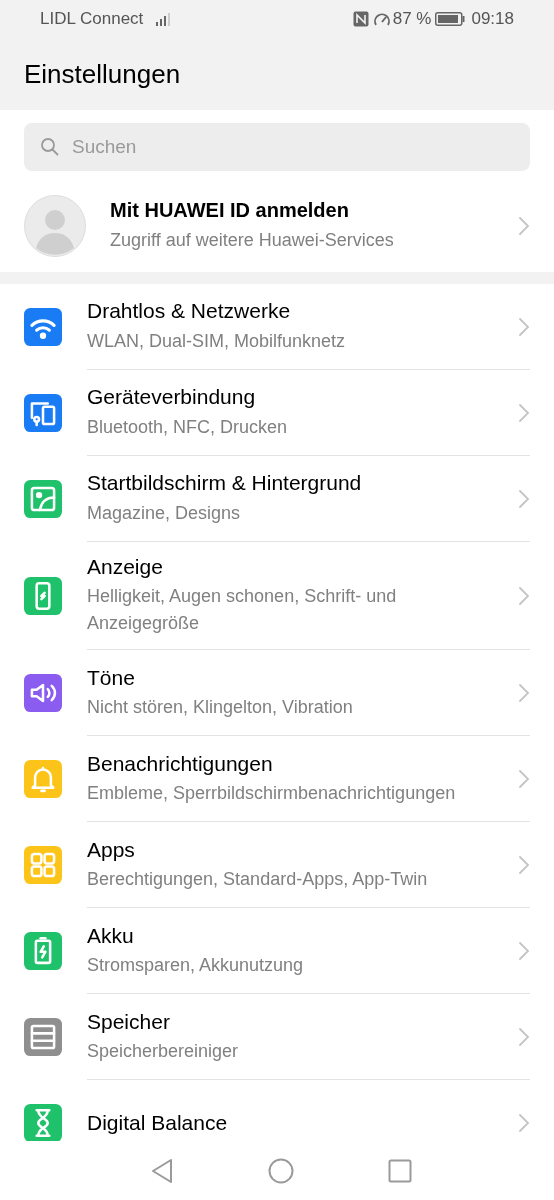 Image resolution: width=554 pixels, height=1200 pixels. I want to click on item-title: Benachrichtigungen, so click(180, 763).